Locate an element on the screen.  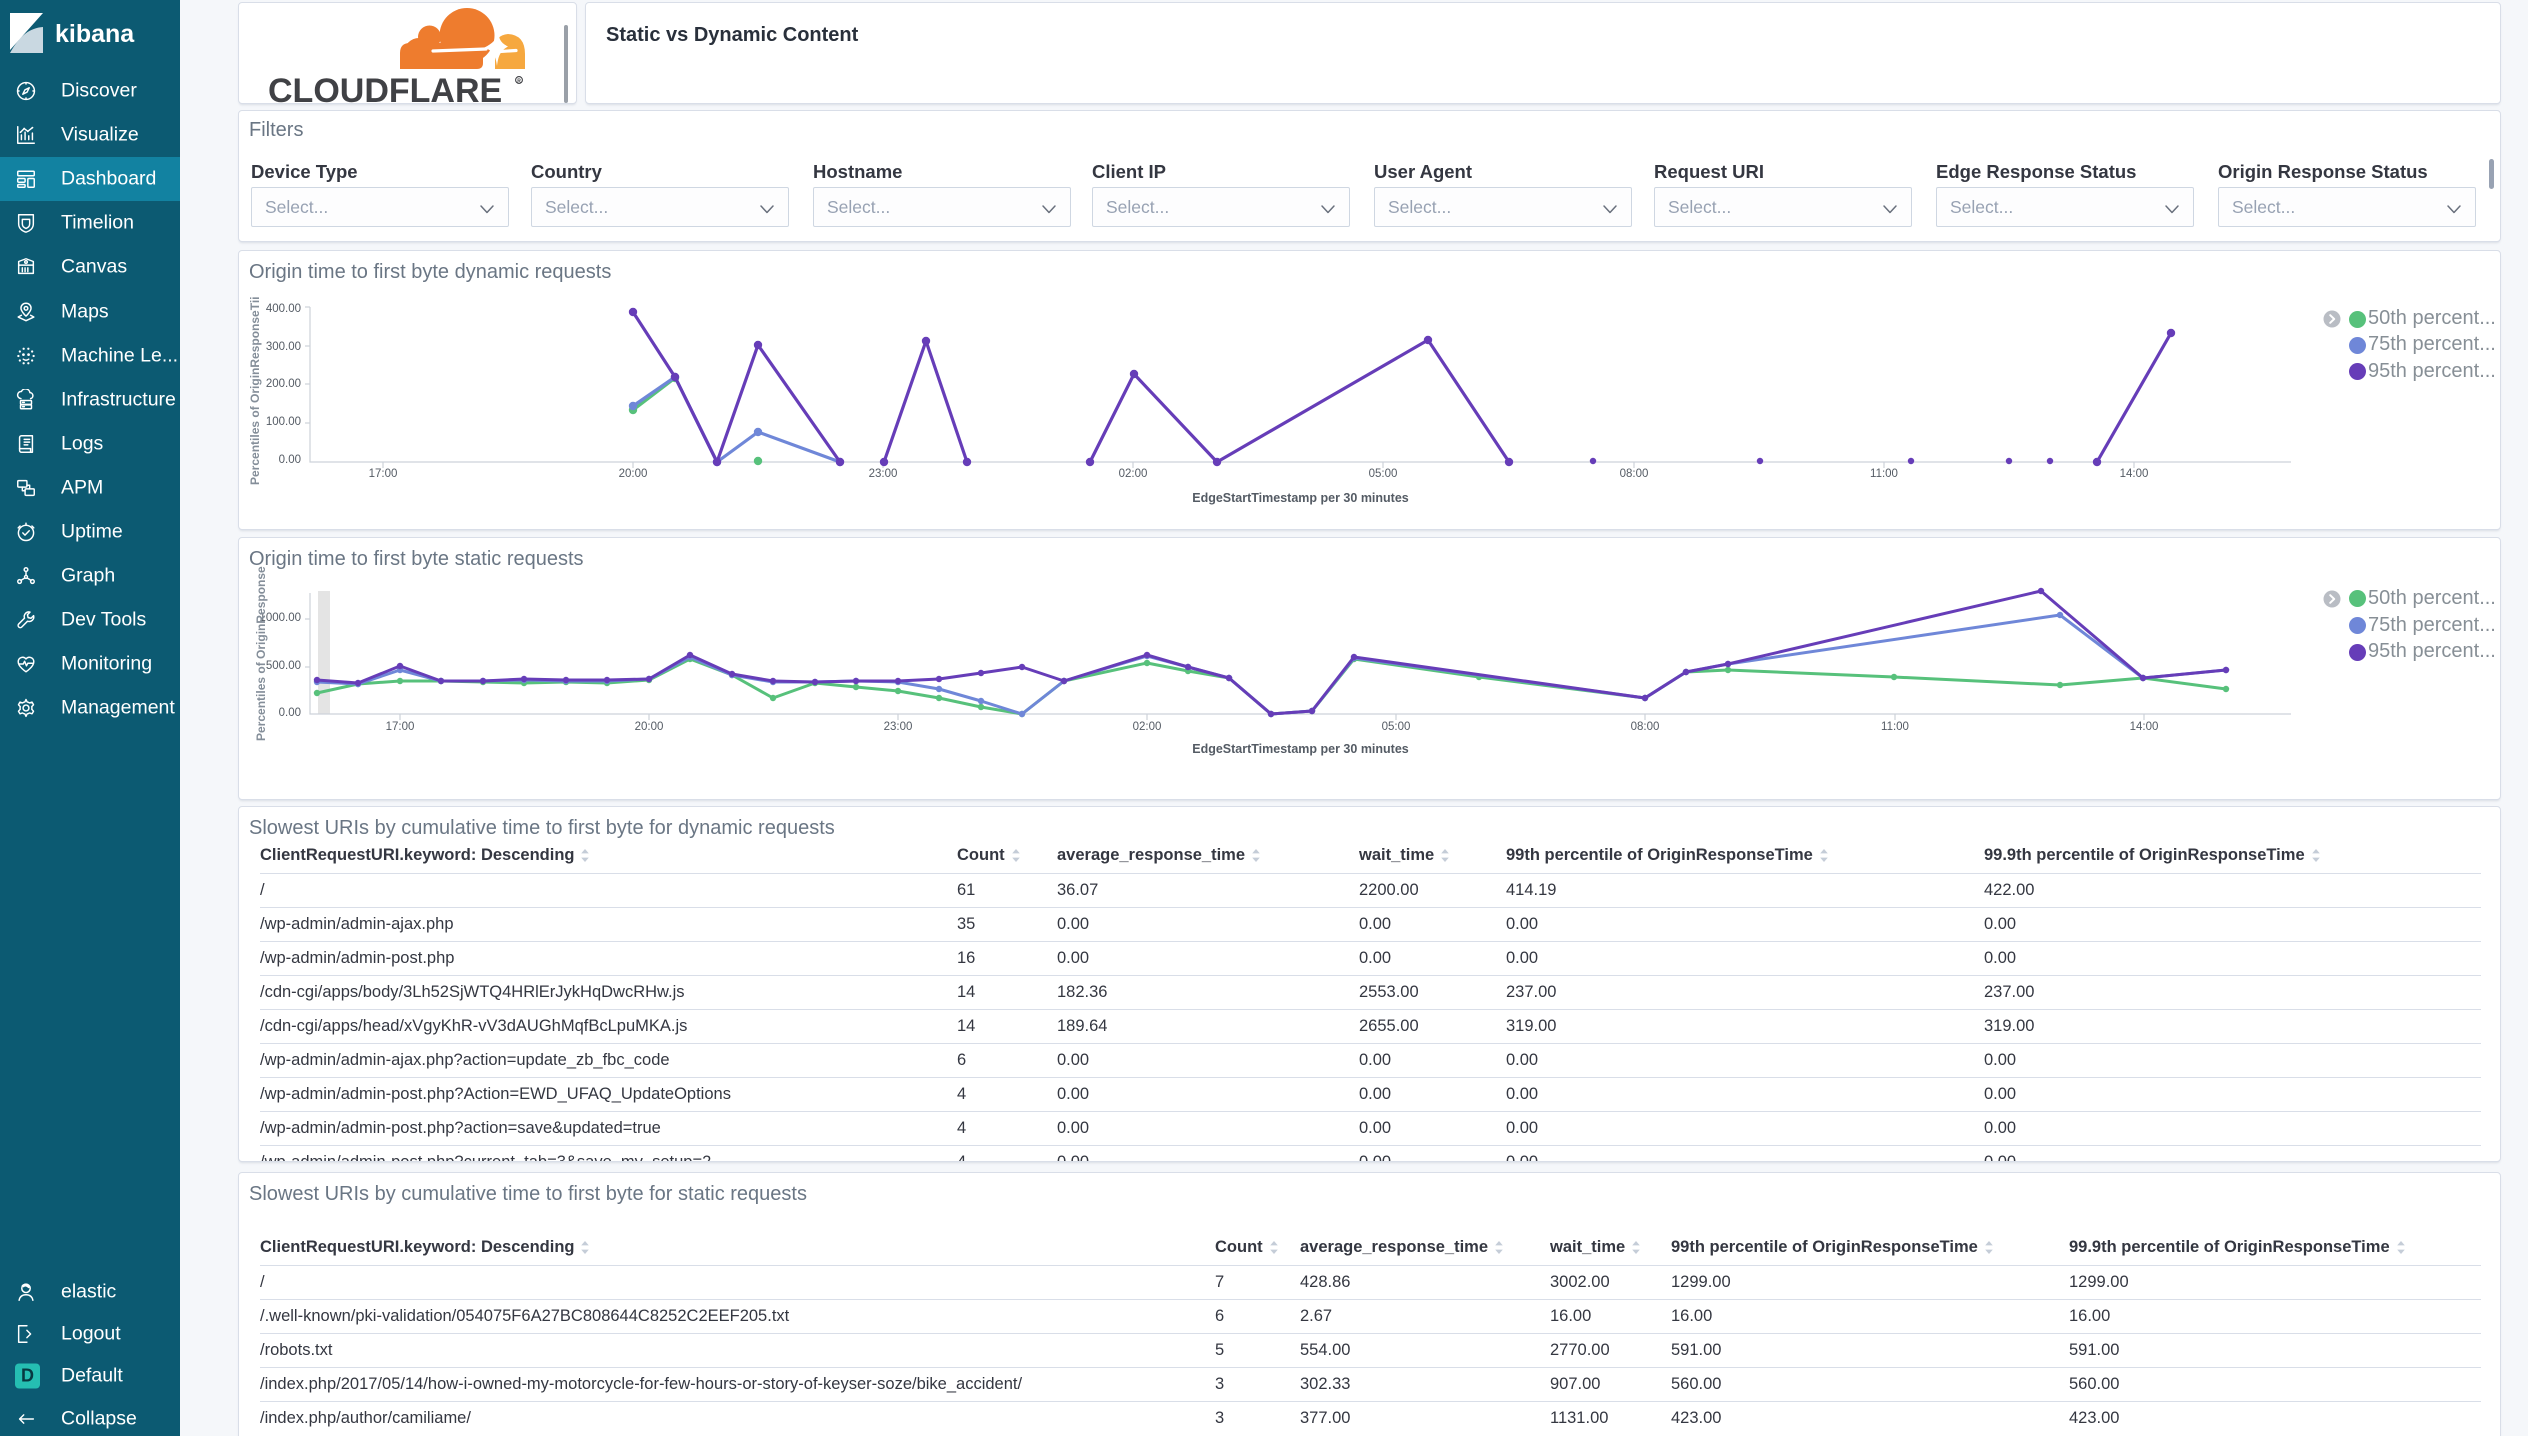
svg-text: CLOUDFLARE is located at coordinates (385, 88).